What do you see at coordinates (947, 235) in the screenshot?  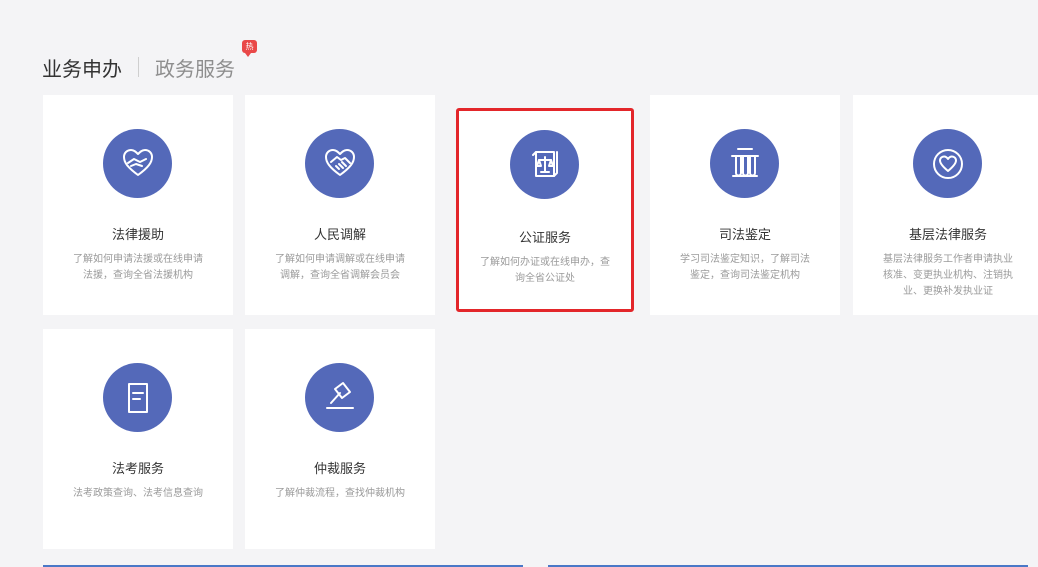 I see `card-title: 基层法律服务` at bounding box center [947, 235].